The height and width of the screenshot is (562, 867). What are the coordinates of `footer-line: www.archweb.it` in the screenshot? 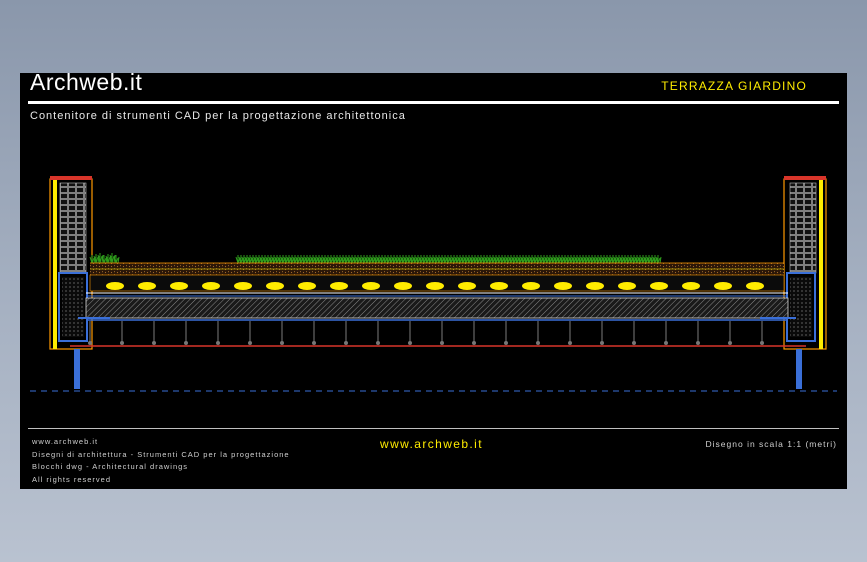 It's located at (161, 442).